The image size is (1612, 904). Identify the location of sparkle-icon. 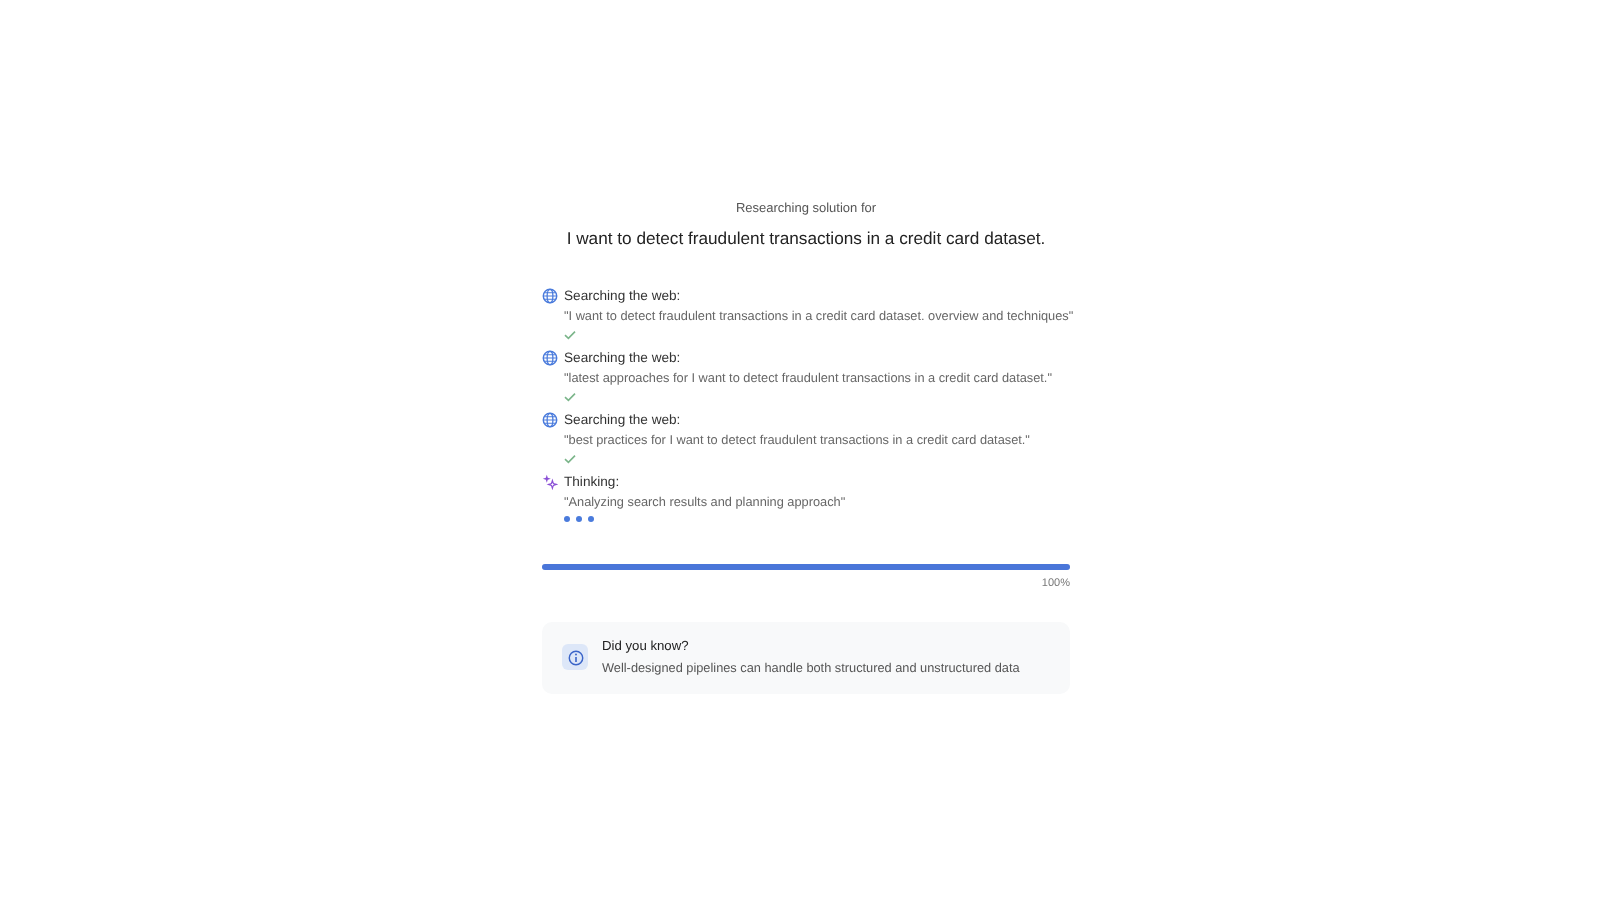
(550, 482).